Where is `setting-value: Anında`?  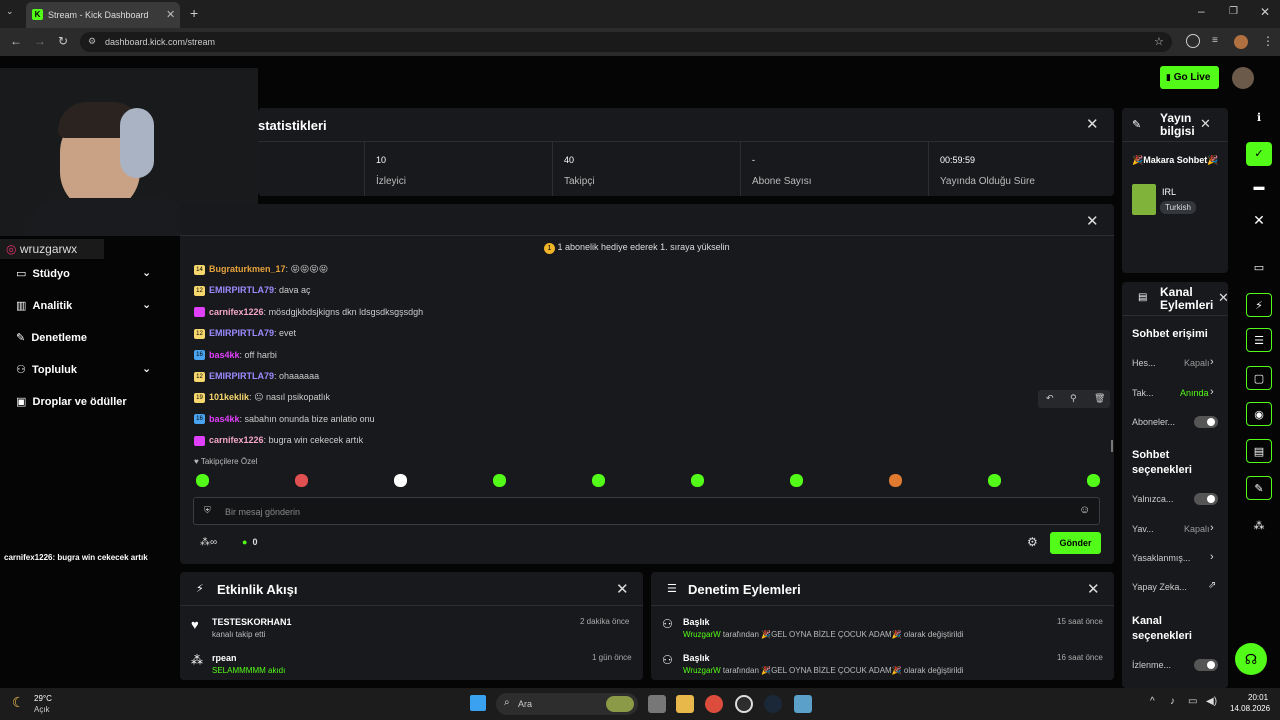
setting-value: Anında is located at coordinates (1194, 393).